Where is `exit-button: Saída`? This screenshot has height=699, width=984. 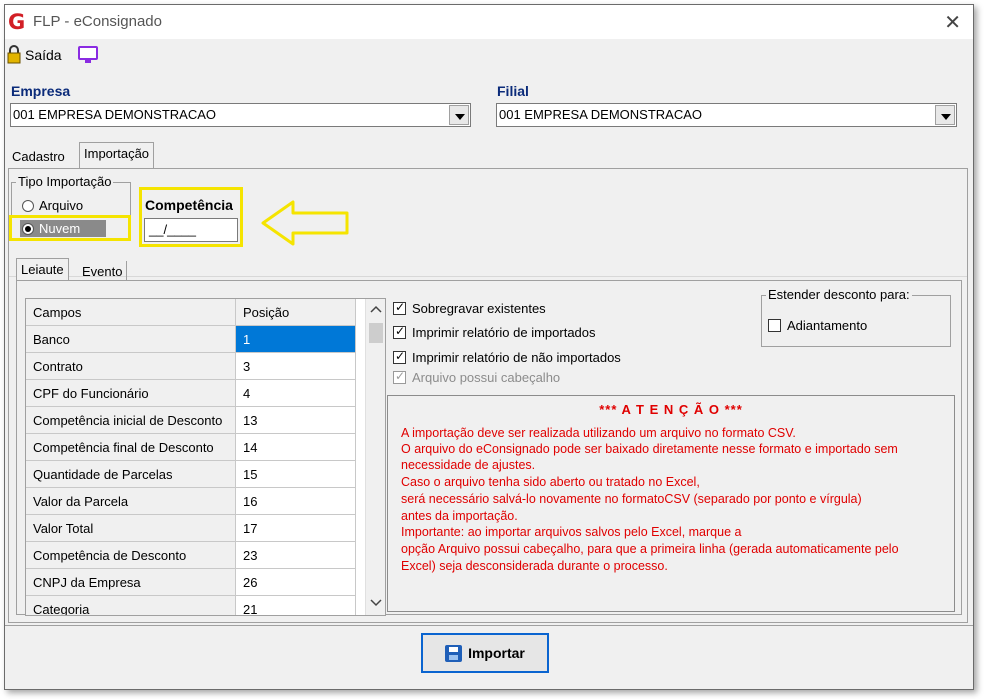
exit-button: Saída is located at coordinates (43, 55).